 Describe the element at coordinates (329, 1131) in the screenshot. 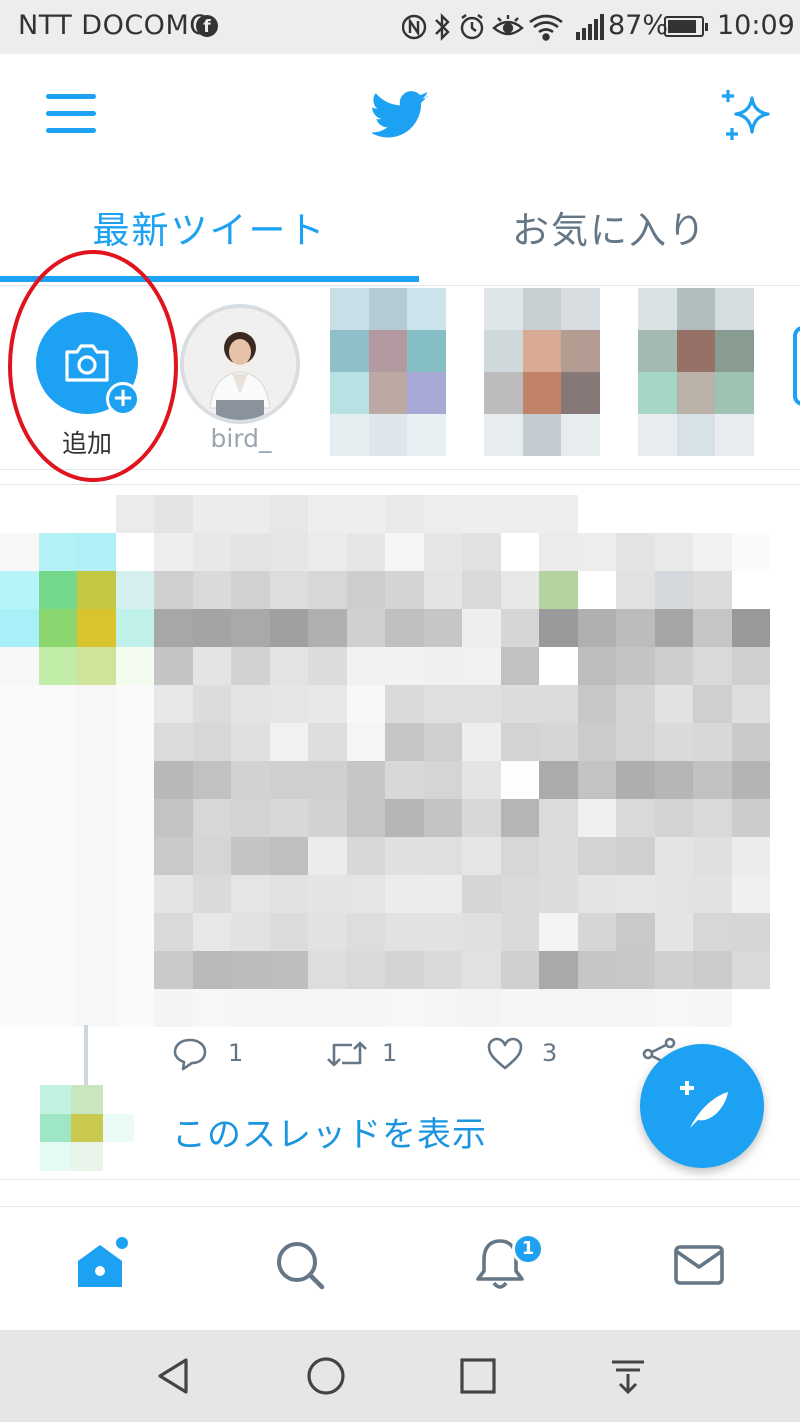

I see `show-thread-link: このスレッドを表示` at that location.